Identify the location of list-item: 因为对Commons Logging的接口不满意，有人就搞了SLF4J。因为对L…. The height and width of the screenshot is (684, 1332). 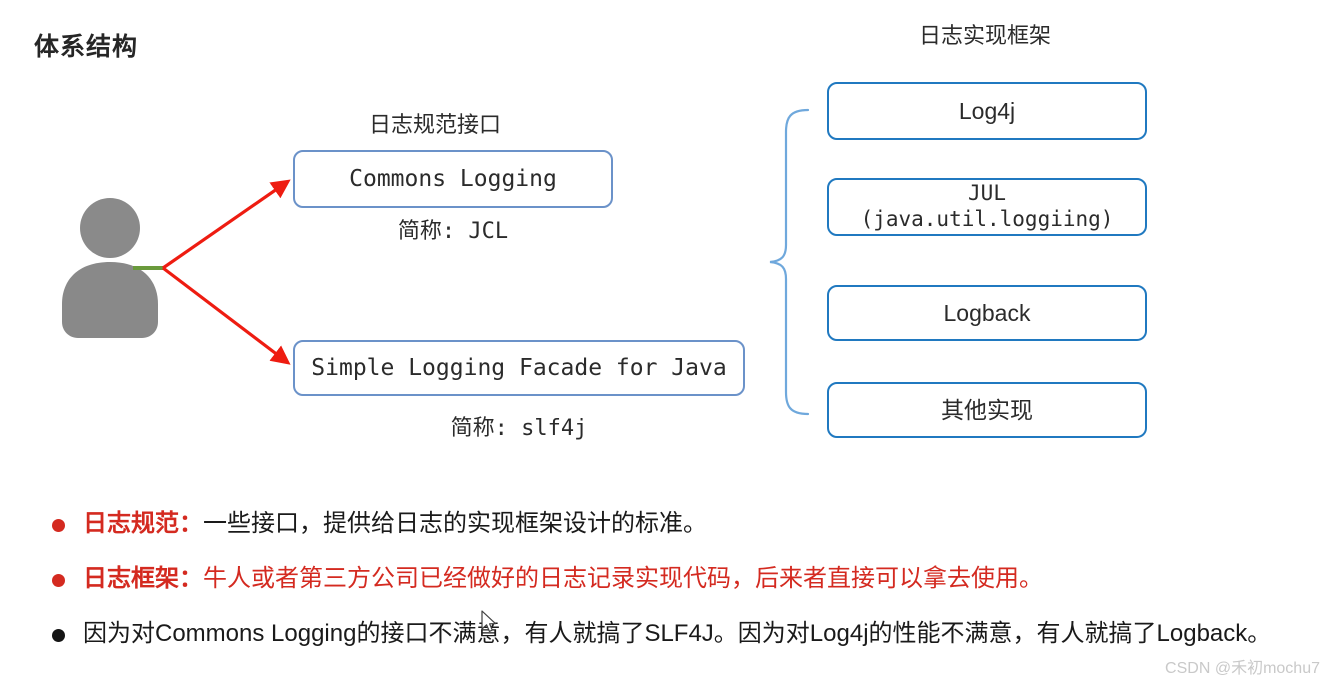
(682, 633).